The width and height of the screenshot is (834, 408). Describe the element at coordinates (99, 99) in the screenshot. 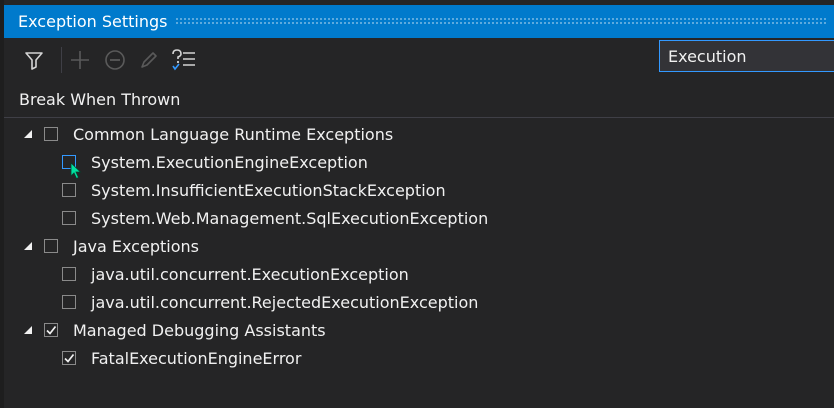

I see `column-header-break-when-thrown: Break When Thrown` at that location.